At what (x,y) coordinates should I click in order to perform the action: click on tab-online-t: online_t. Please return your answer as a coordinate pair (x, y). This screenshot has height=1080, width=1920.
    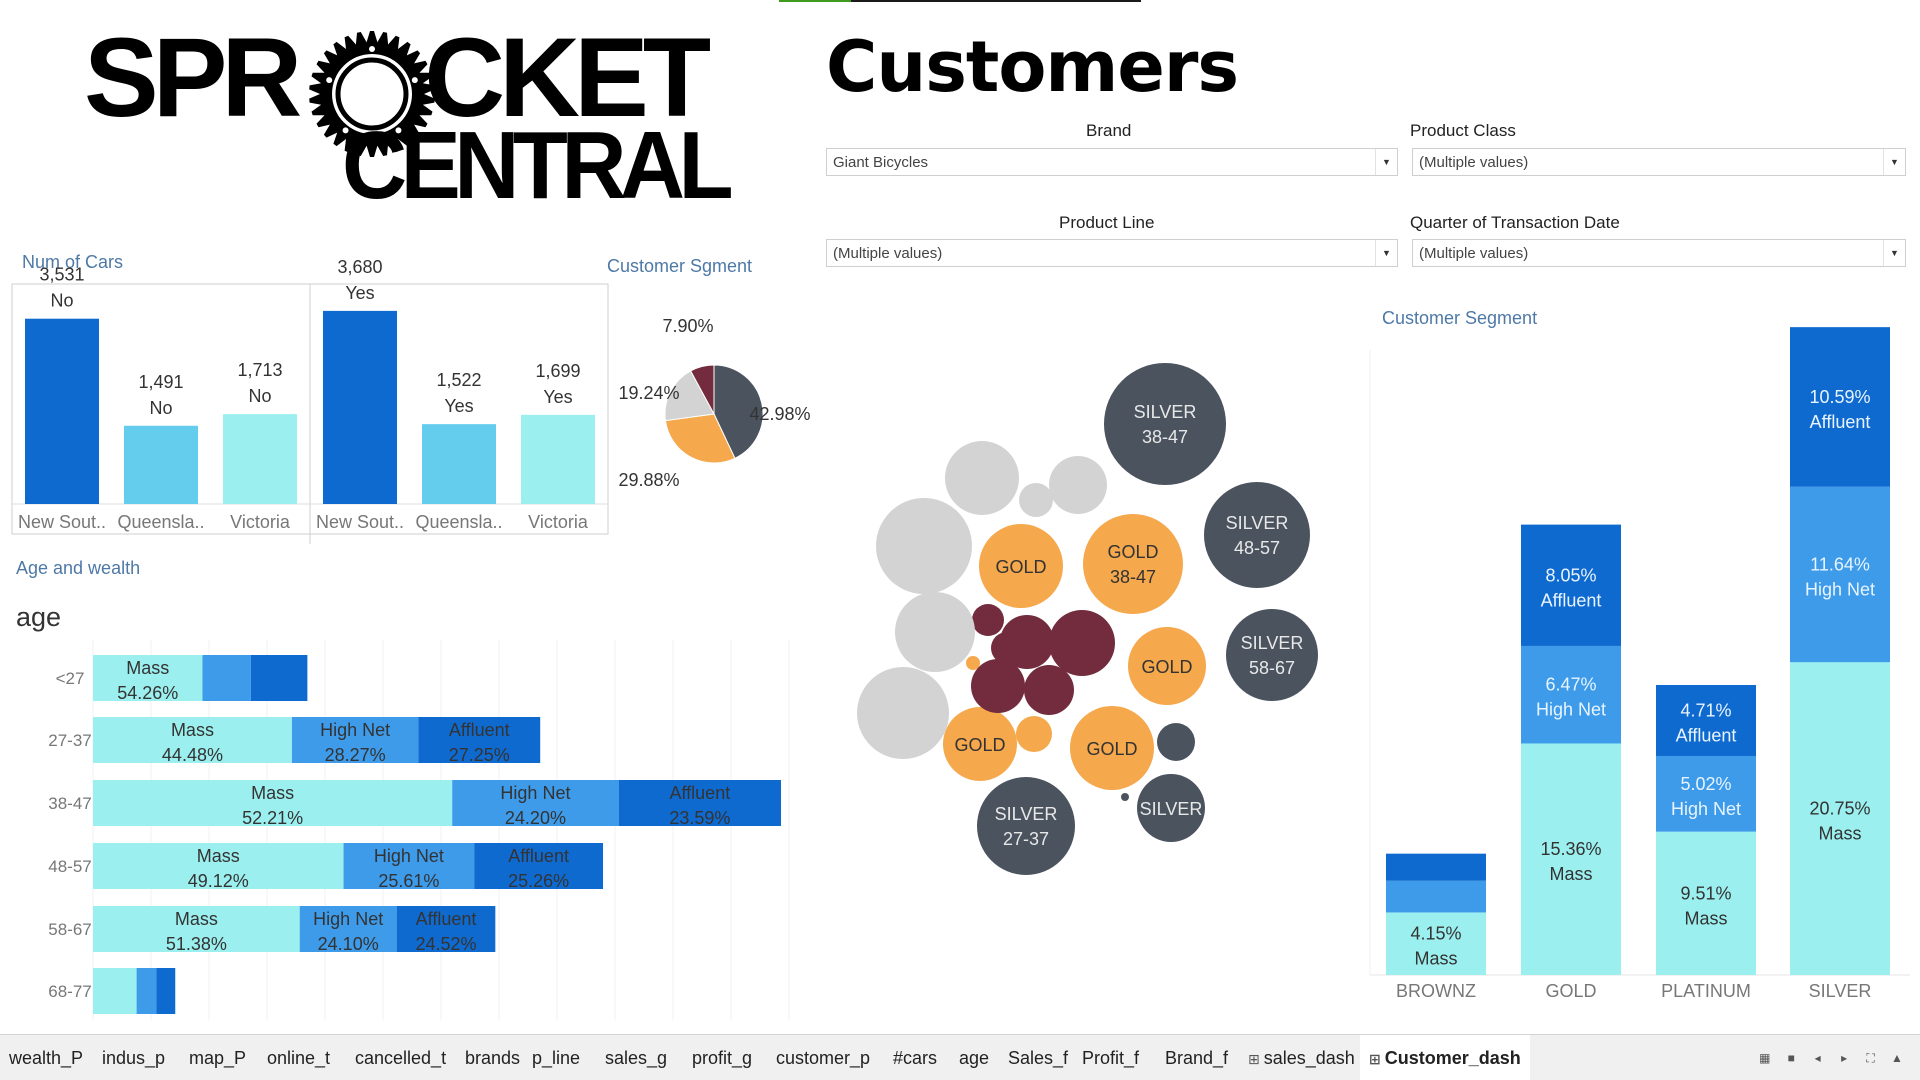
    Looking at the image, I should click on (298, 1057).